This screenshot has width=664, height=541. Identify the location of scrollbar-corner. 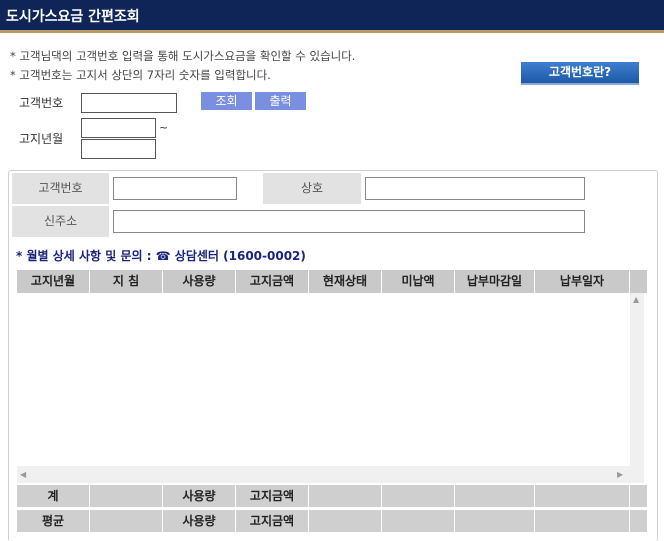
(637, 474).